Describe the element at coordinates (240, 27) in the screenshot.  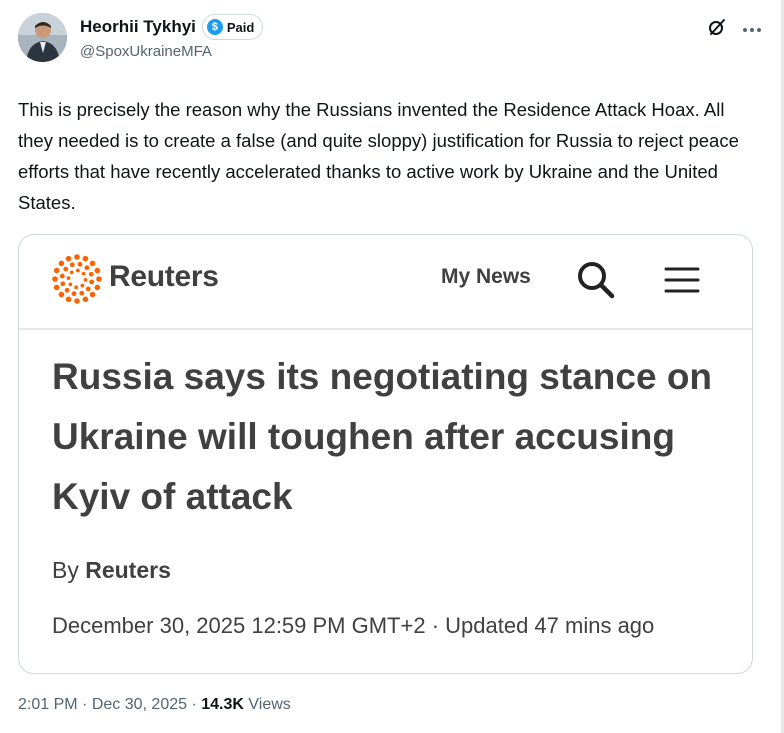
I see `paid-badge-label: Paid` at that location.